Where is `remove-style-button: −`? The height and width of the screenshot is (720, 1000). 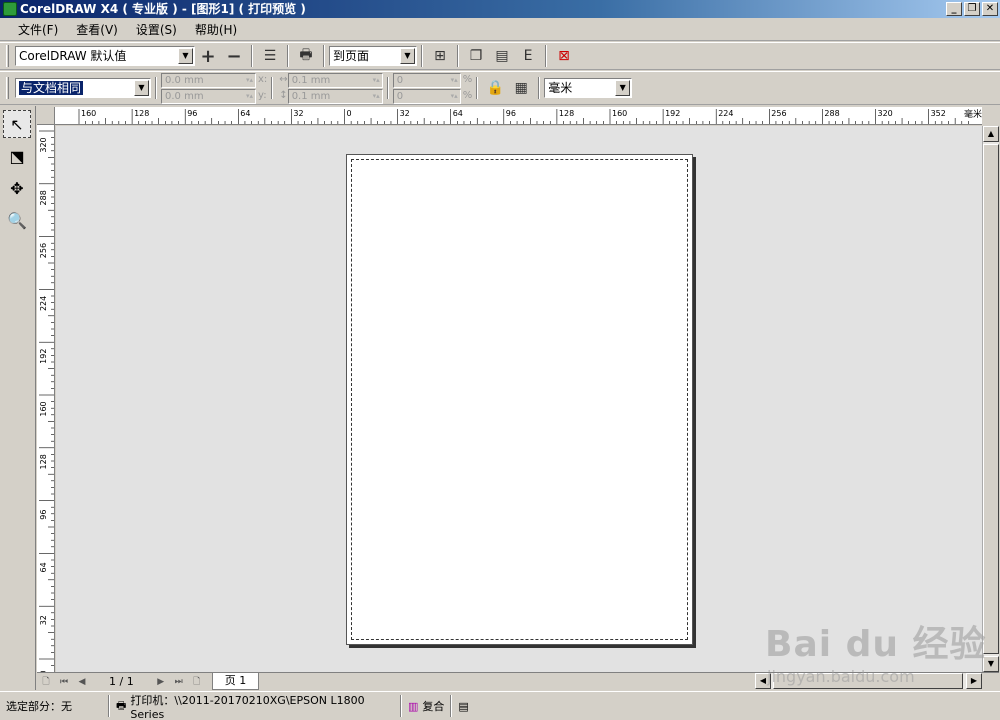
remove-style-button: − is located at coordinates (234, 56).